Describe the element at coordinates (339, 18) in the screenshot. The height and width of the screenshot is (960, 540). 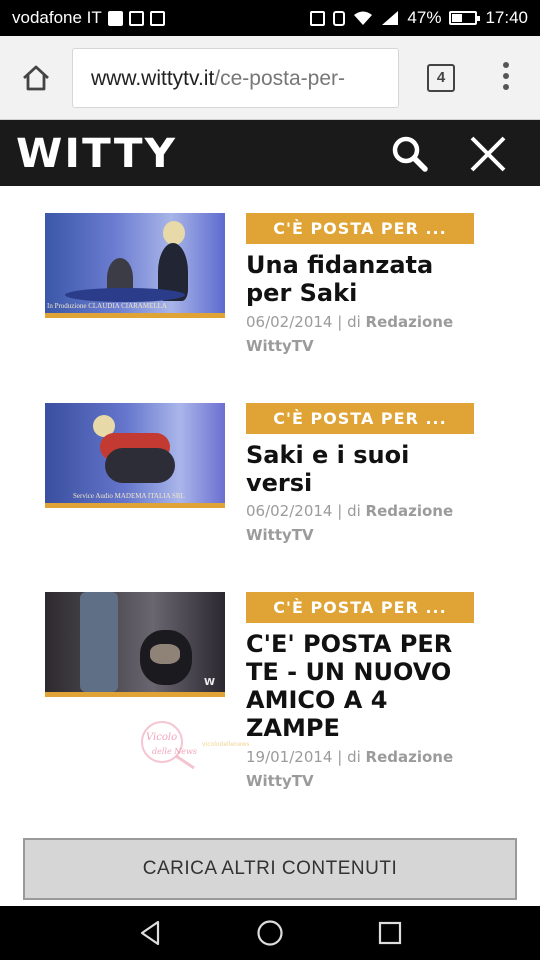
I see `vibrate-icon` at that location.